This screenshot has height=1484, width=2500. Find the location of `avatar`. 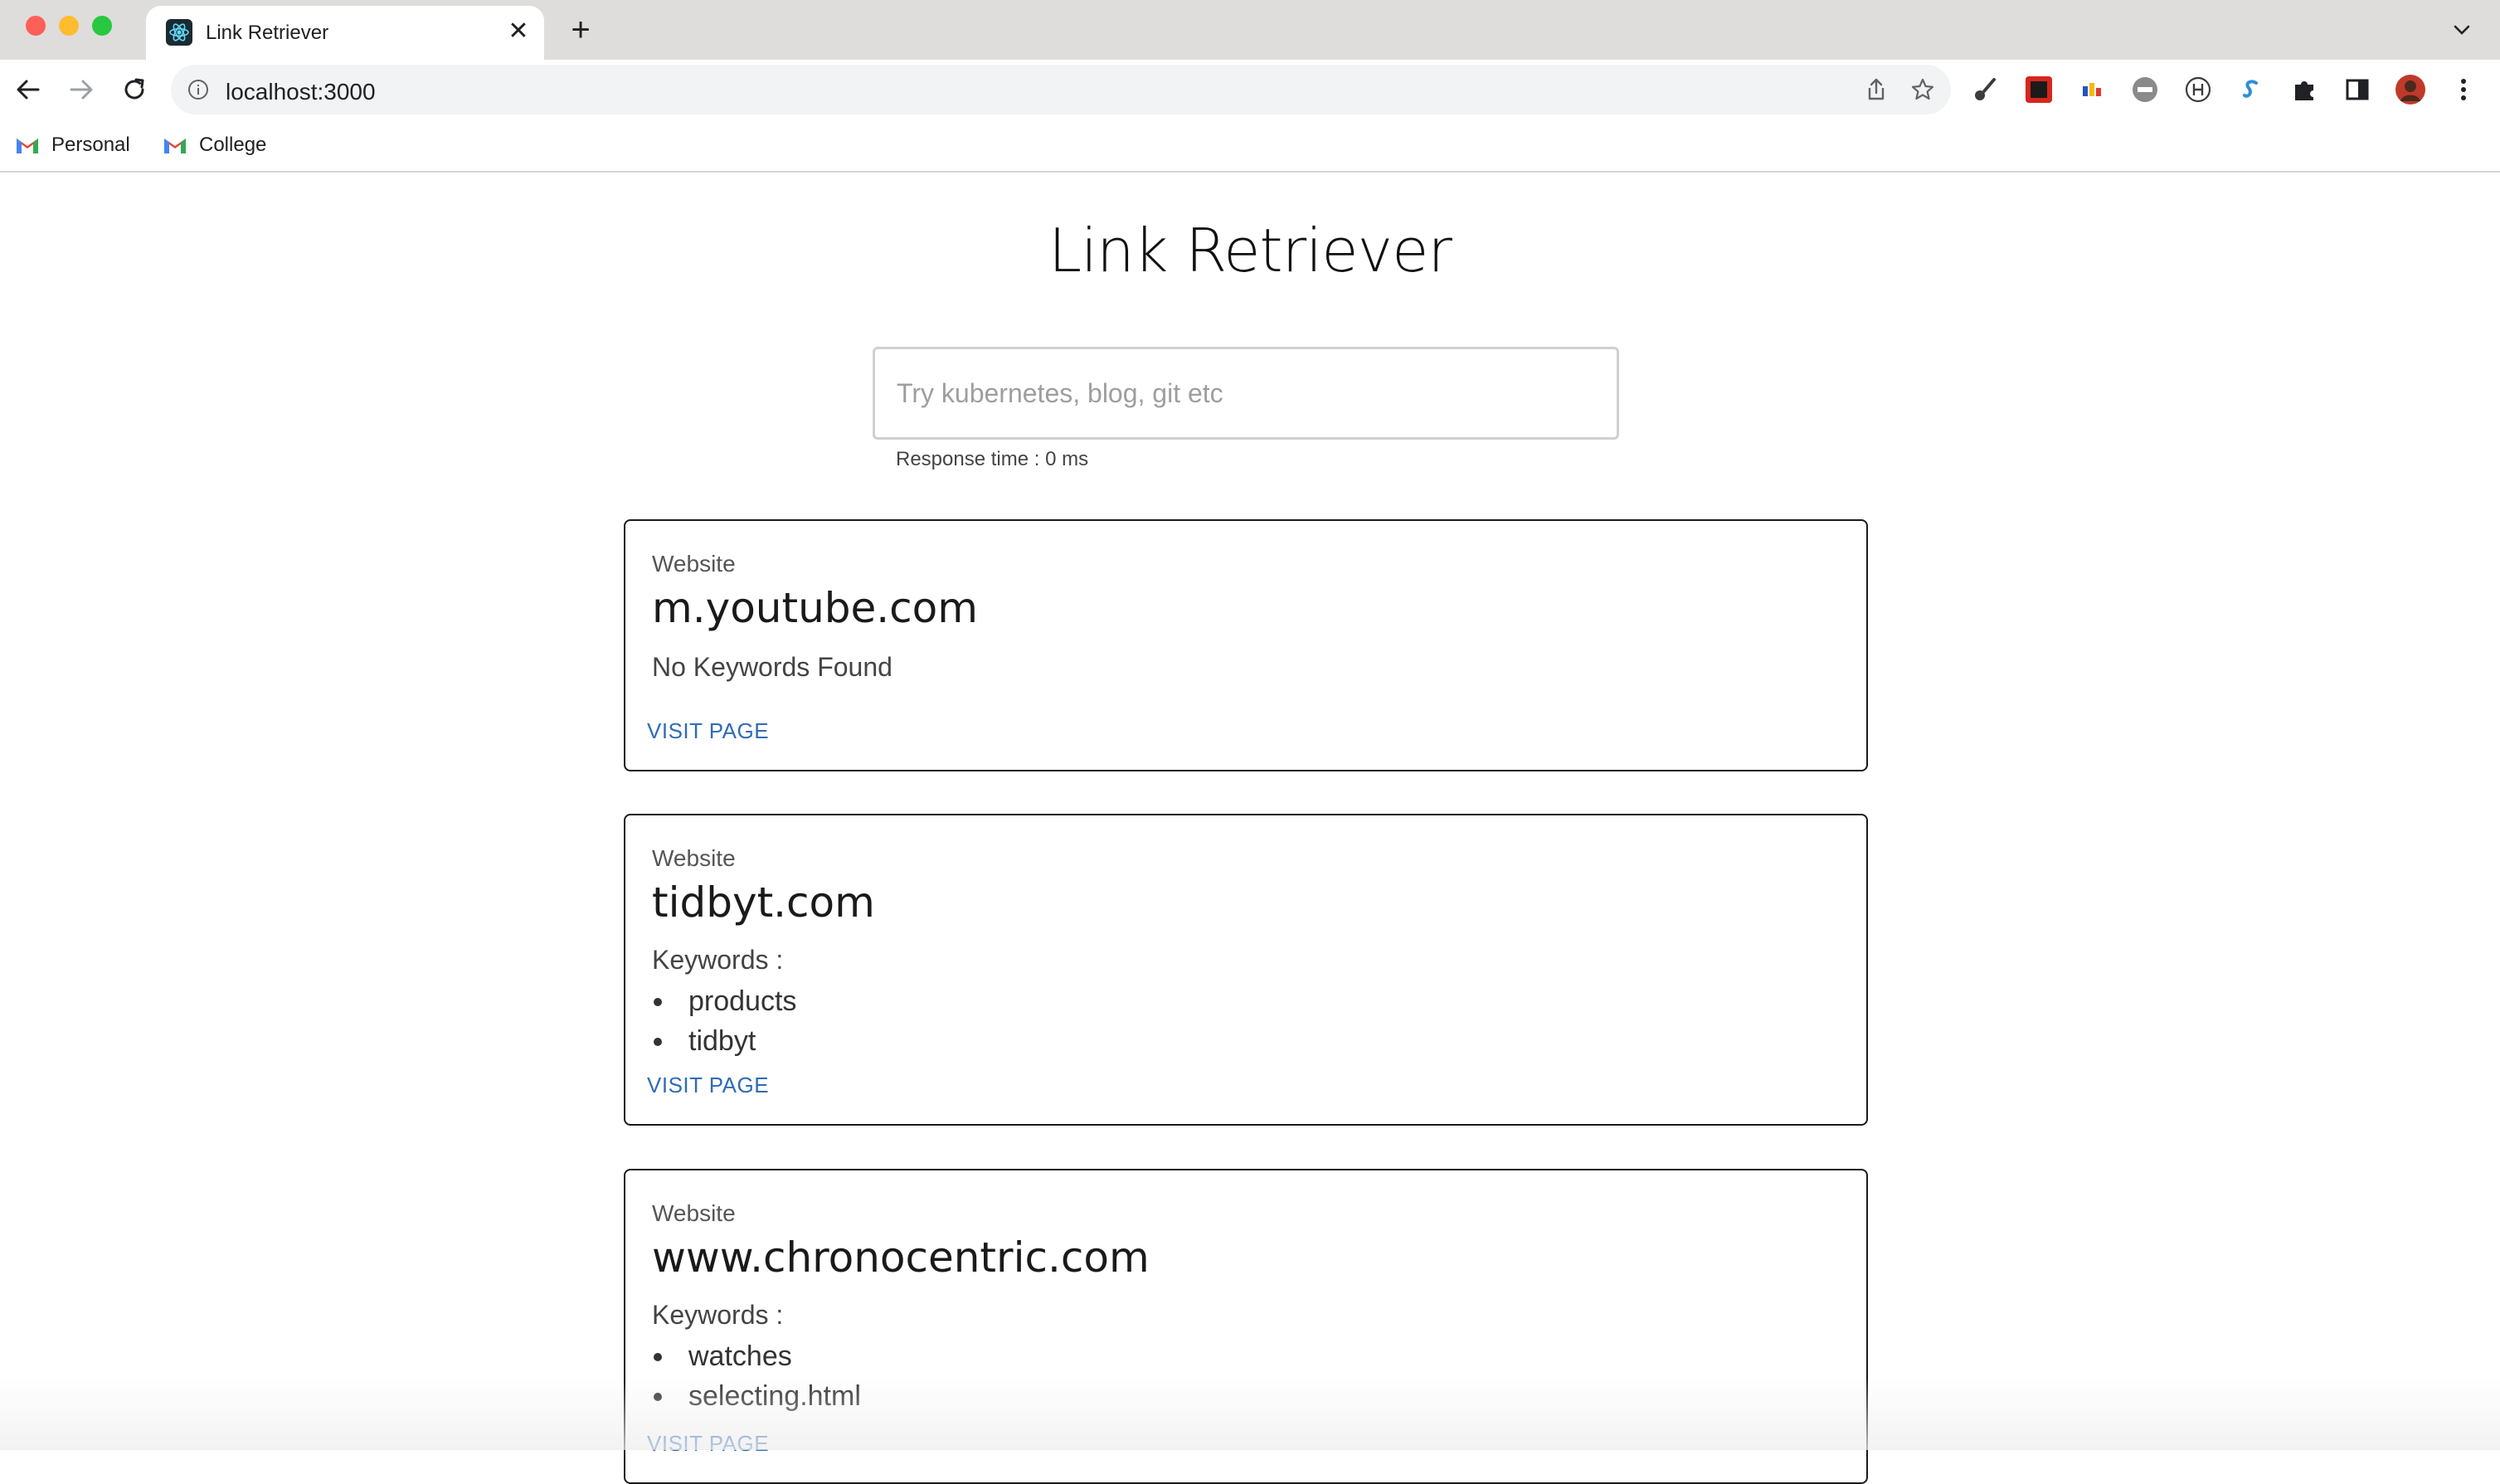

avatar is located at coordinates (2410, 89).